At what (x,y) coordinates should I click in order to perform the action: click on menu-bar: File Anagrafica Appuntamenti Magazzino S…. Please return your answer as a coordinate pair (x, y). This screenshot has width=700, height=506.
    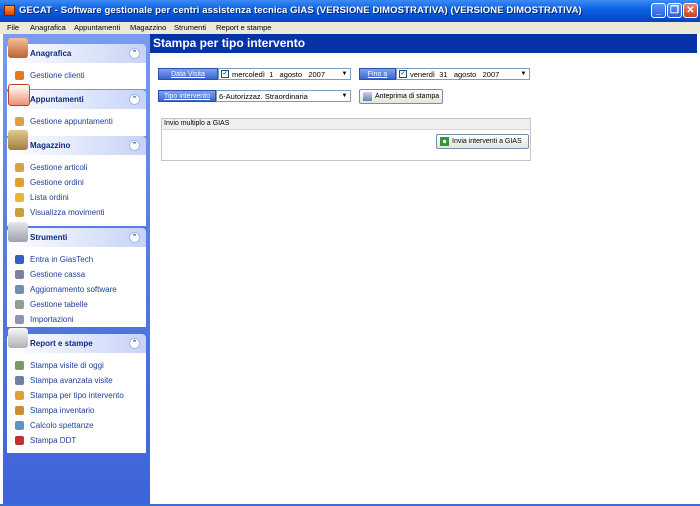
    Looking at the image, I should click on (350, 28).